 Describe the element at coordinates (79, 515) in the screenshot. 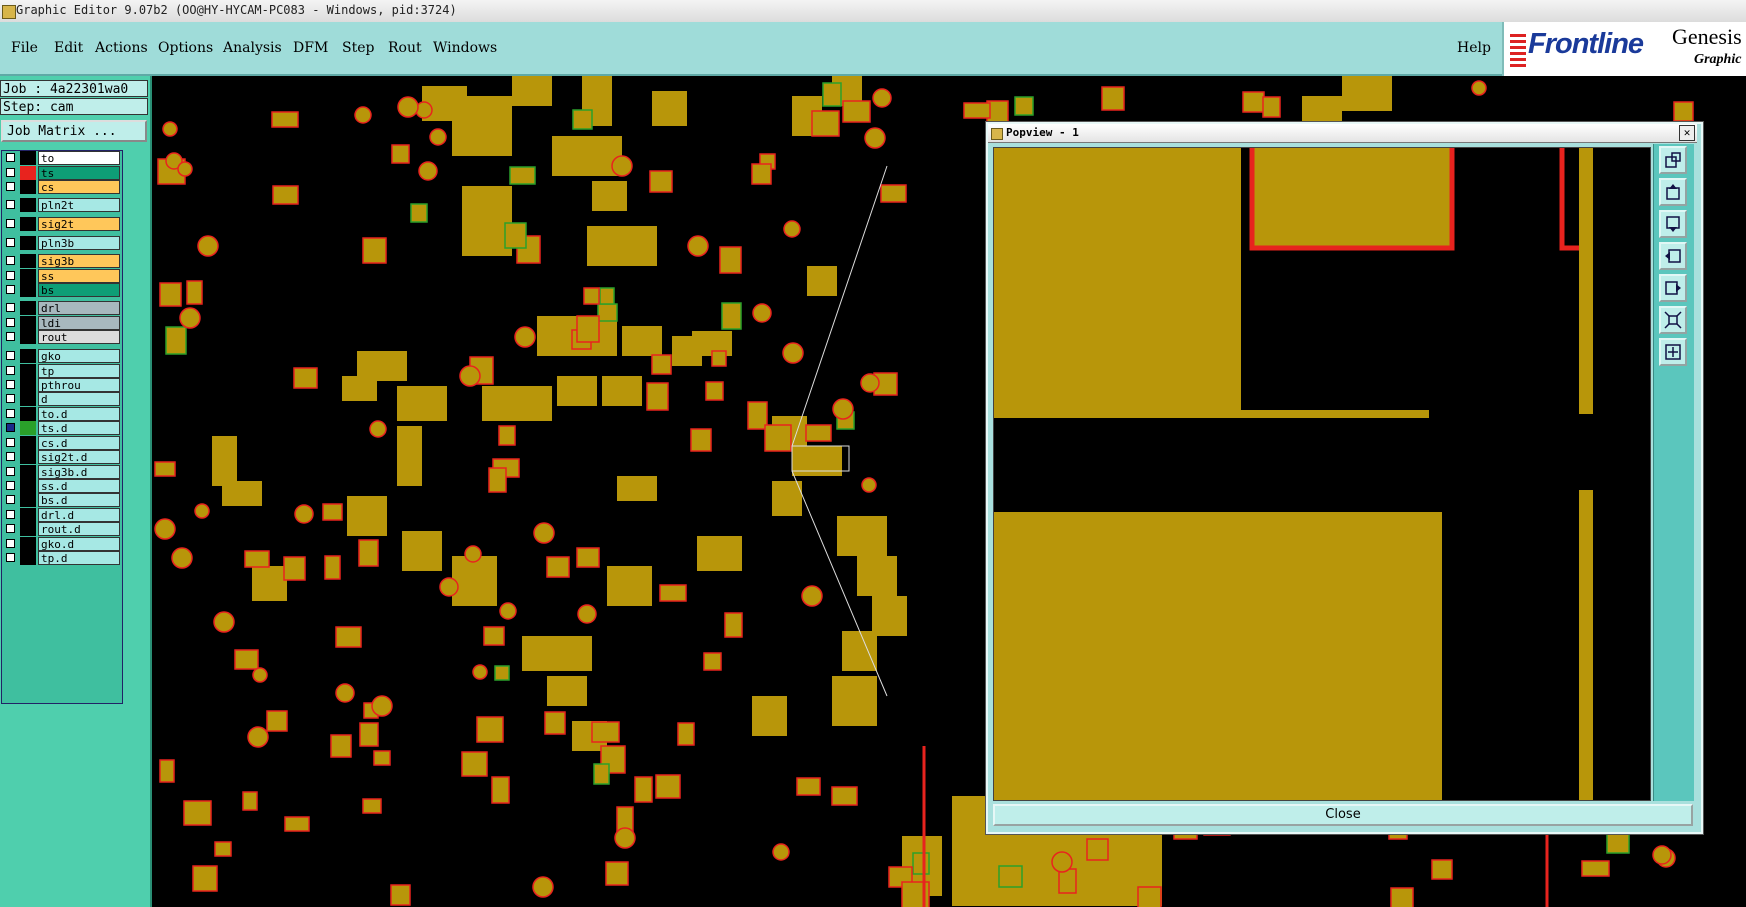

I see `layer-name: drl.d` at that location.